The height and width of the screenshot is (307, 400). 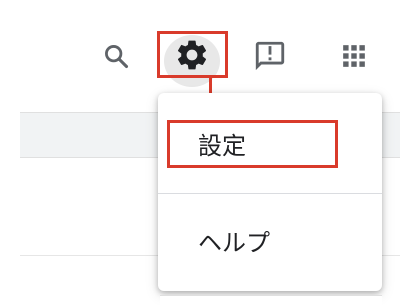 I want to click on feedback-icon, so click(x=270, y=58).